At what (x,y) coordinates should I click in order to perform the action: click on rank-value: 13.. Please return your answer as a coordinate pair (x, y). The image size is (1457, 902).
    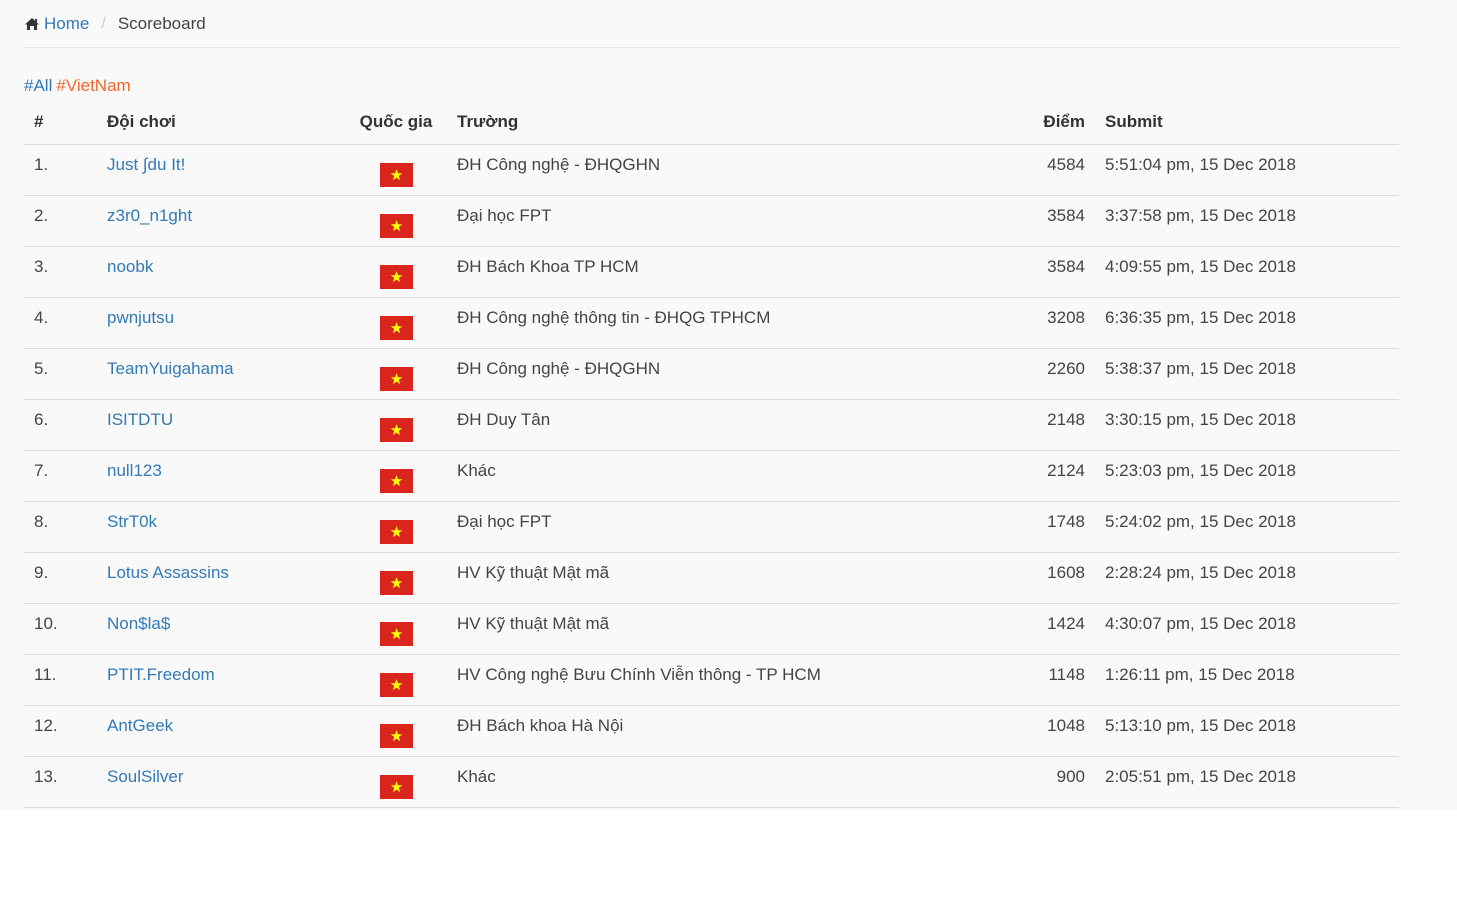
    Looking at the image, I should click on (46, 776).